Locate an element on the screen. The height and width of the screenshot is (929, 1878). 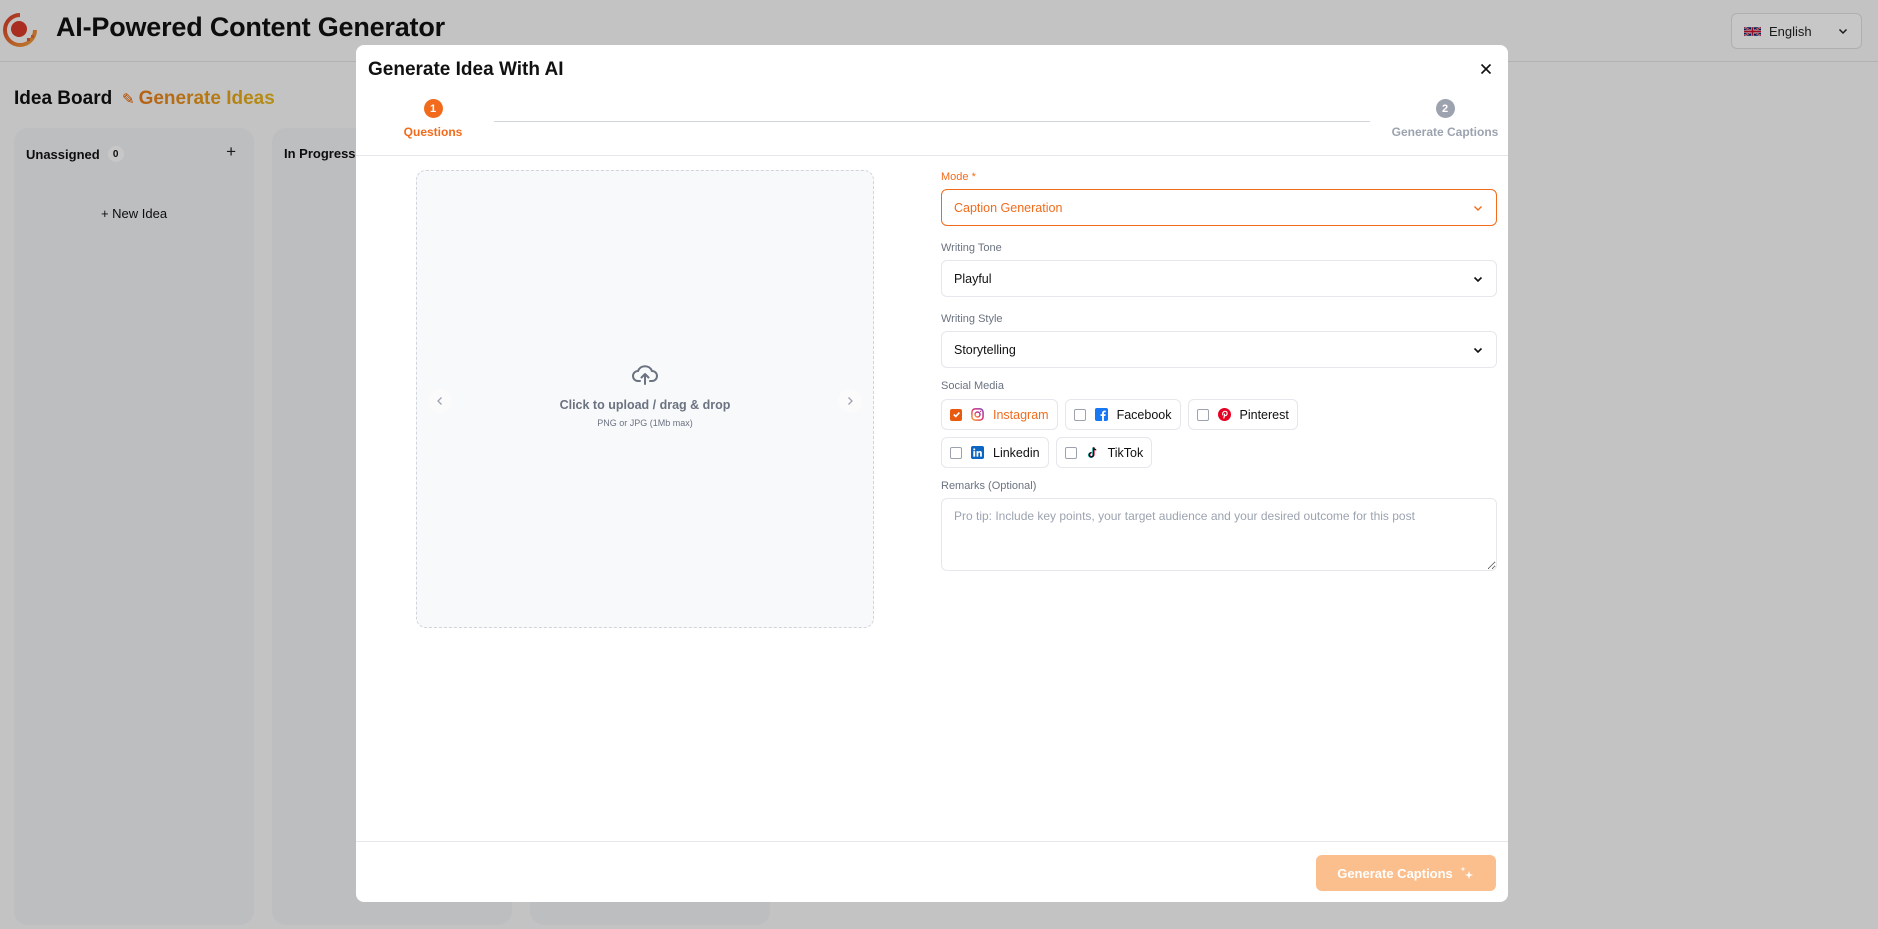
instagram-icon is located at coordinates (977, 414).